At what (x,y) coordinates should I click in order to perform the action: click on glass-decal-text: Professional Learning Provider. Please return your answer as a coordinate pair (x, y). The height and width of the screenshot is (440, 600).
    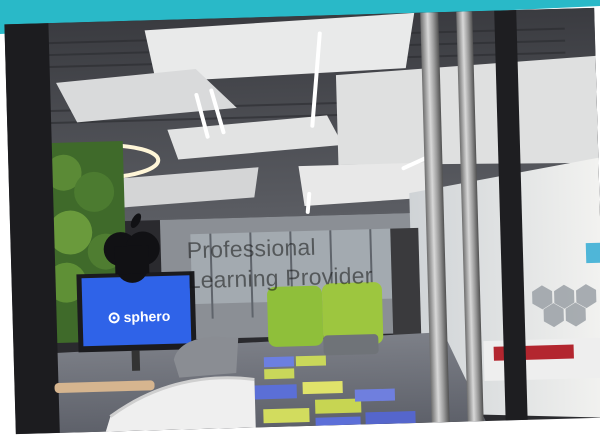
    Looking at the image, I should click on (279, 262).